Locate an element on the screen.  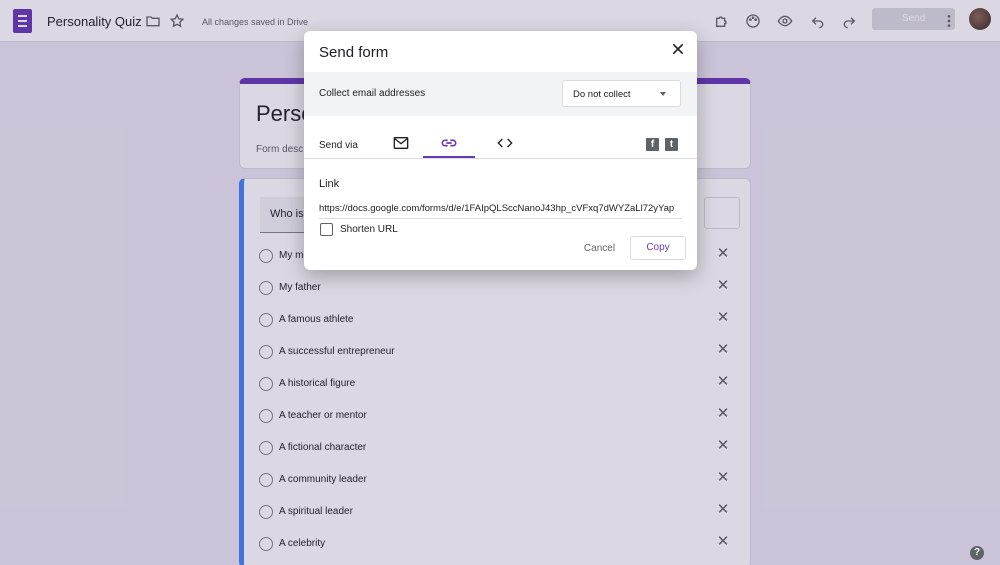
collect-email-value: Do not collect is located at coordinates (602, 94).